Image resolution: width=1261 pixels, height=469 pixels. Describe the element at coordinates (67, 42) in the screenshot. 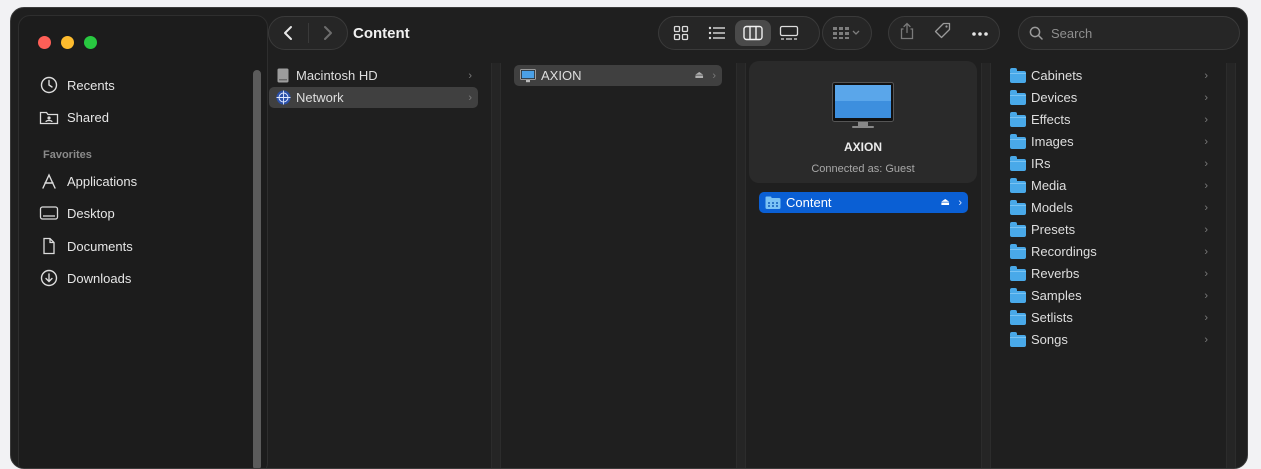

I see `minimize-window-button` at that location.